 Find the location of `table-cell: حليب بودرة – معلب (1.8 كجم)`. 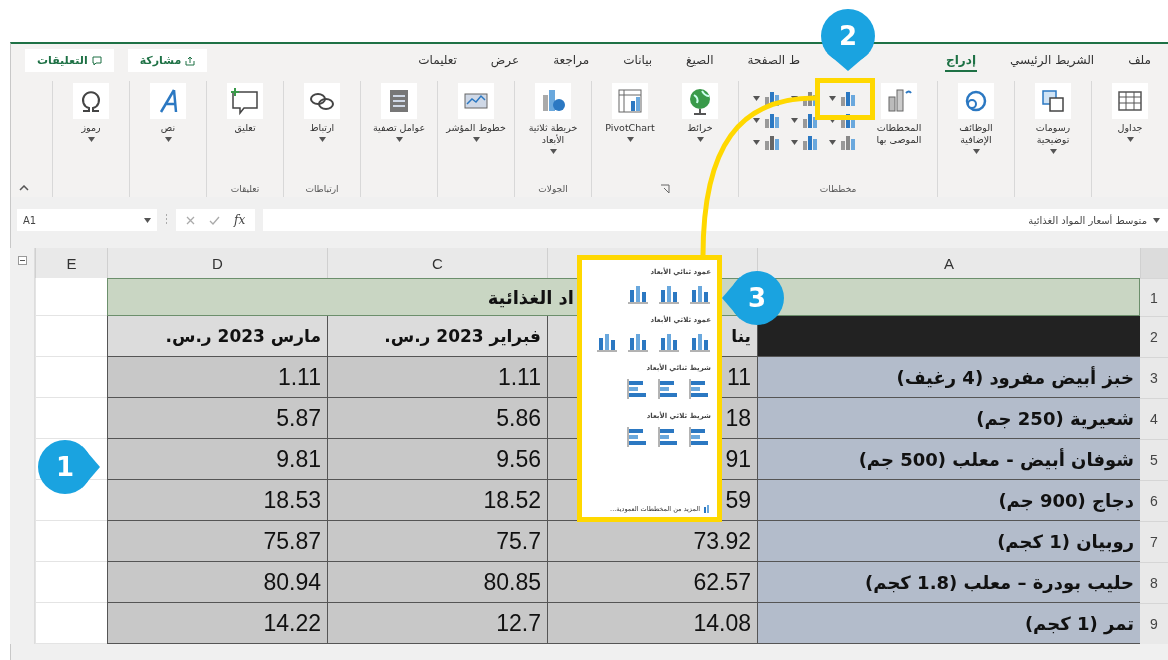

table-cell: حليب بودرة – معلب (1.8 كجم) is located at coordinates (948, 582).